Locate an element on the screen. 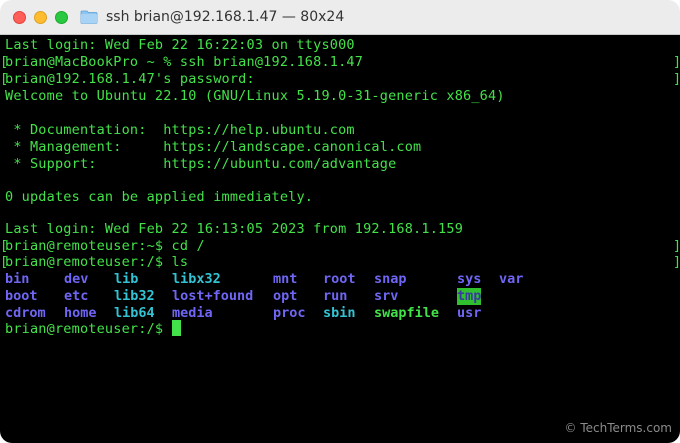 The height and width of the screenshot is (443, 680). terminal-line: brian@remoteuser:~$ cd / is located at coordinates (105, 246).